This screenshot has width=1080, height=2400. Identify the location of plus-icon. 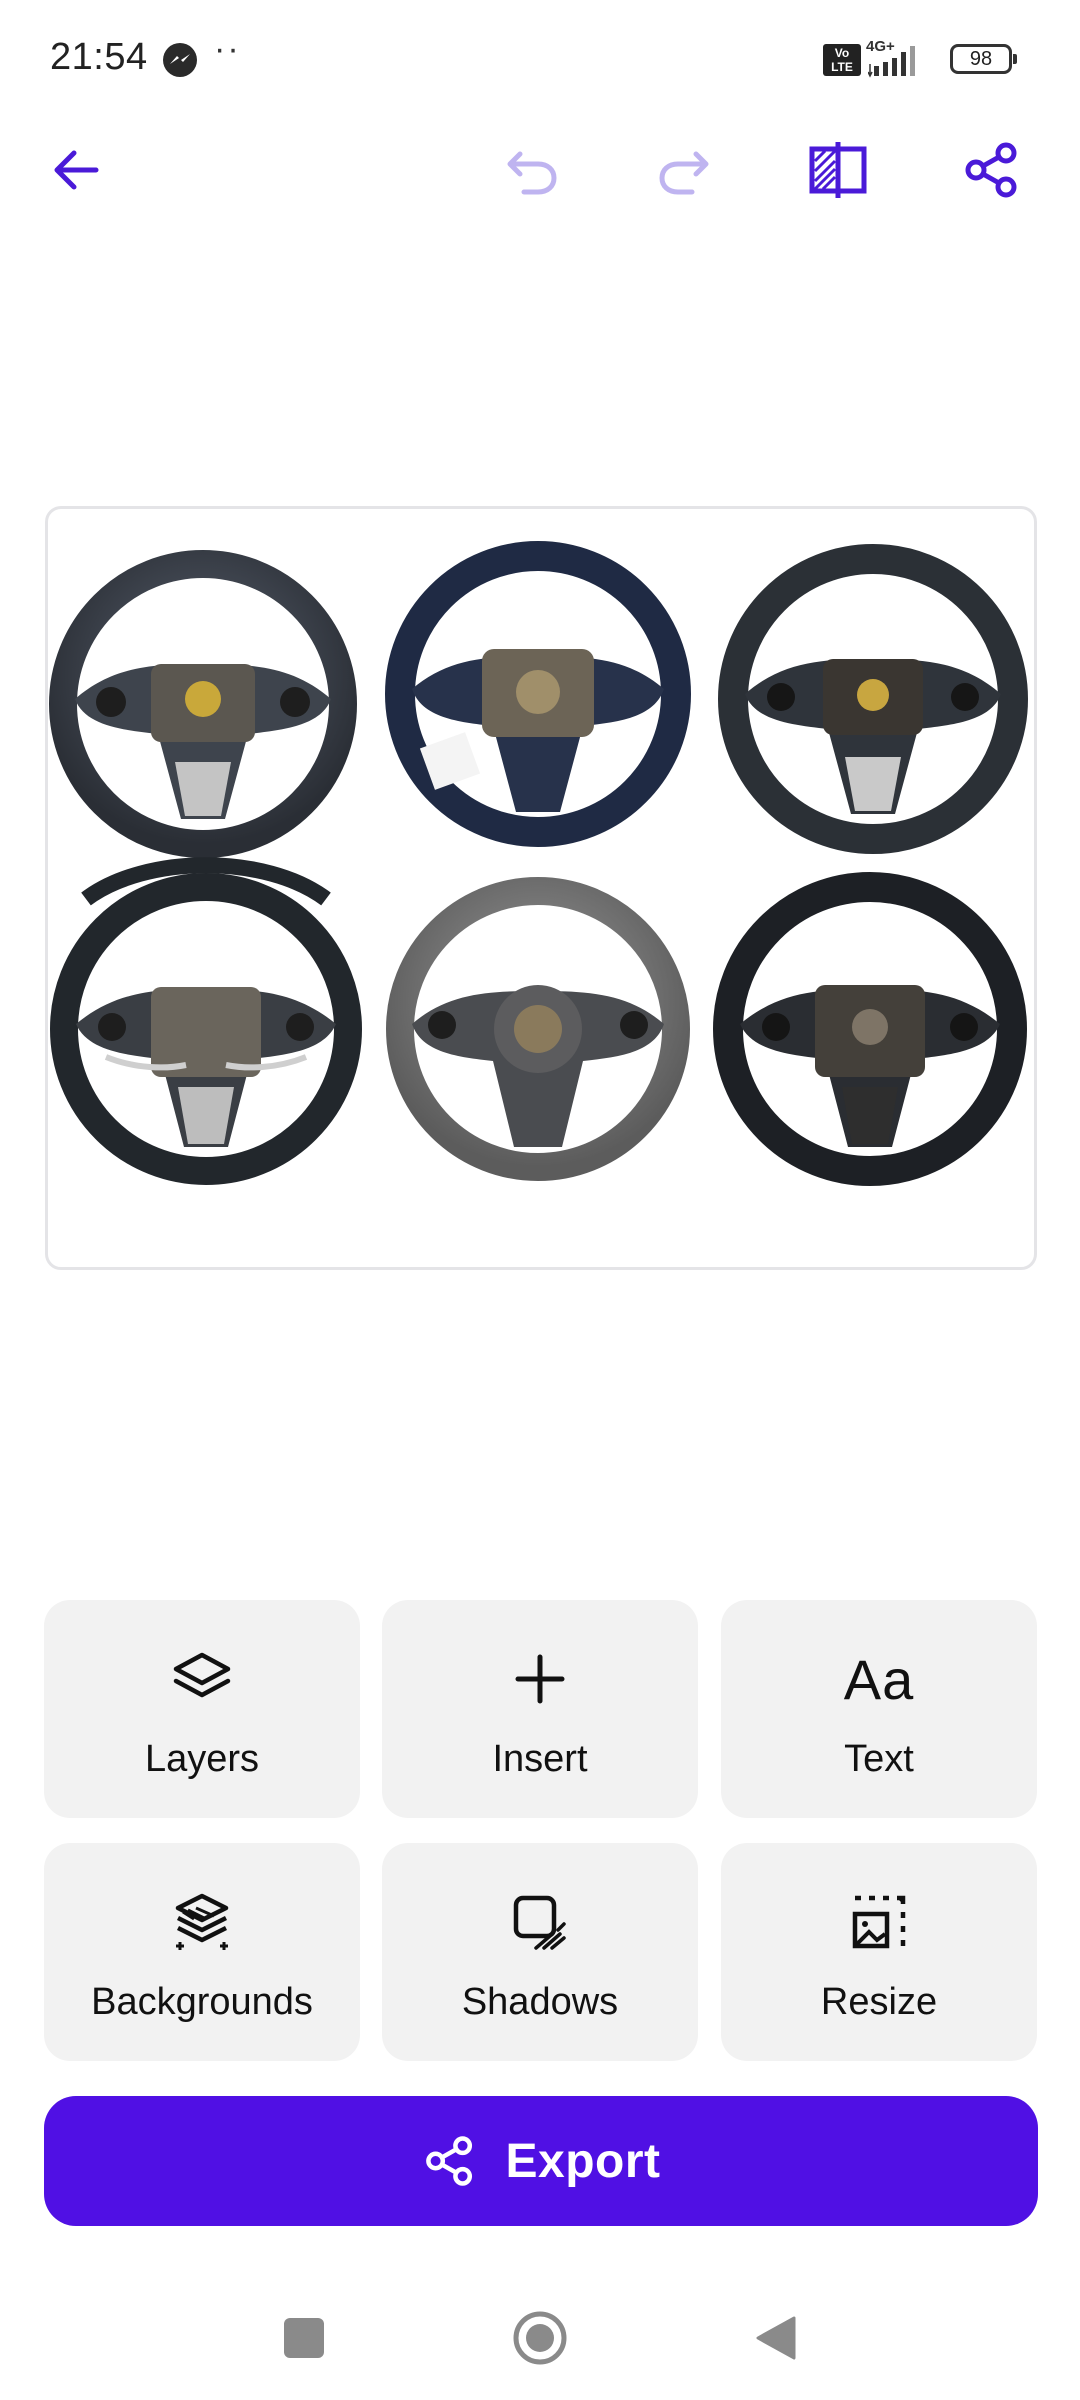
(540, 1679).